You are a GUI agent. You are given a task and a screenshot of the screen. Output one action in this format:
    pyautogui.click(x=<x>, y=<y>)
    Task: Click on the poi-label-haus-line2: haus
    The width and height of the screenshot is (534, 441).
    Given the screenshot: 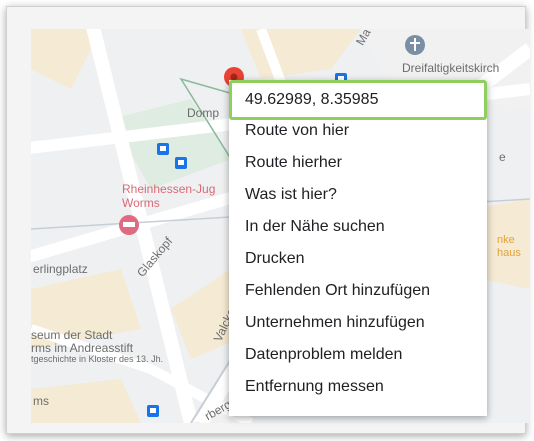 What is the action you would take?
    pyautogui.click(x=509, y=253)
    